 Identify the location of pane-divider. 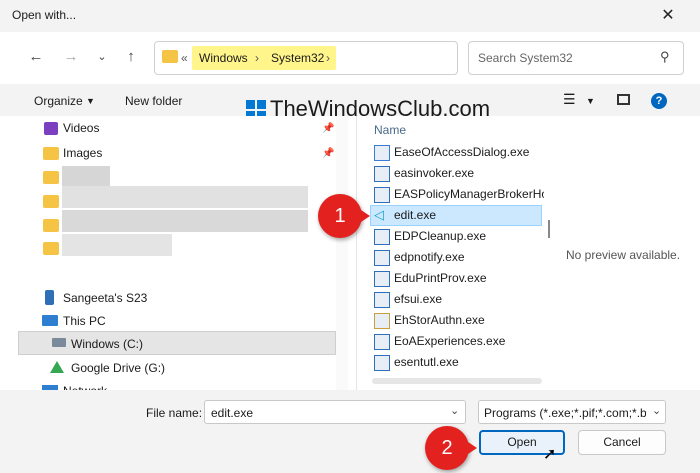
(356, 253).